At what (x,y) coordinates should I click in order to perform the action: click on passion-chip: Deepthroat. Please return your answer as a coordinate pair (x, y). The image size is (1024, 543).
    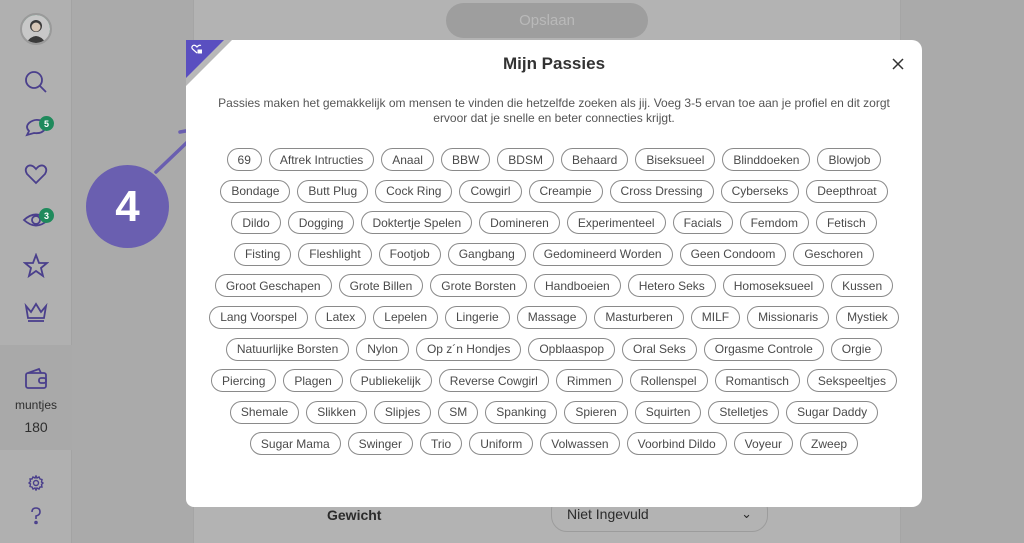
    Looking at the image, I should click on (847, 191).